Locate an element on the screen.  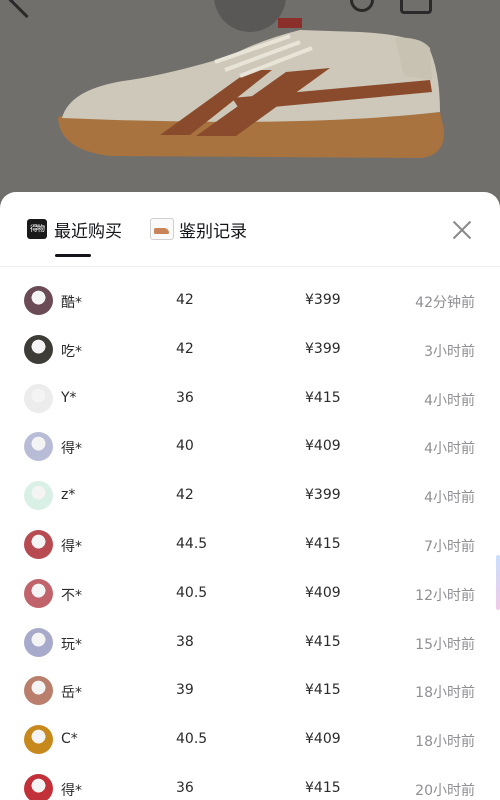
tab-recent-label: 最近购买 is located at coordinates (88, 231).